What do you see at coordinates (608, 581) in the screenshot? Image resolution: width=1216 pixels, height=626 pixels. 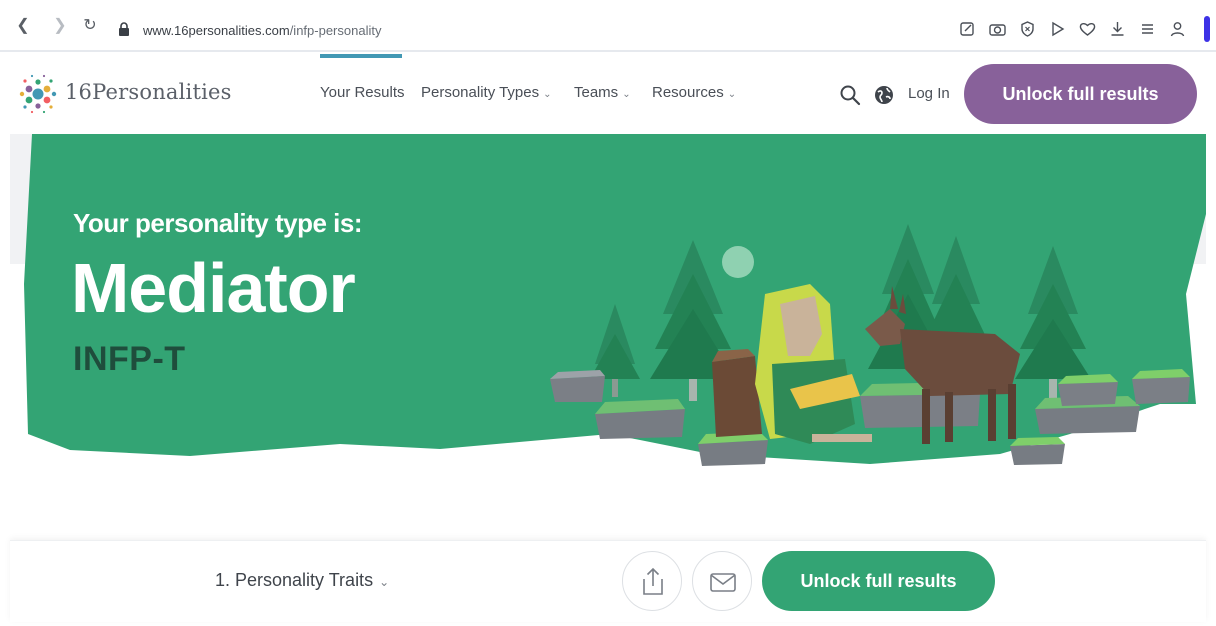 I see `section-toolbar` at bounding box center [608, 581].